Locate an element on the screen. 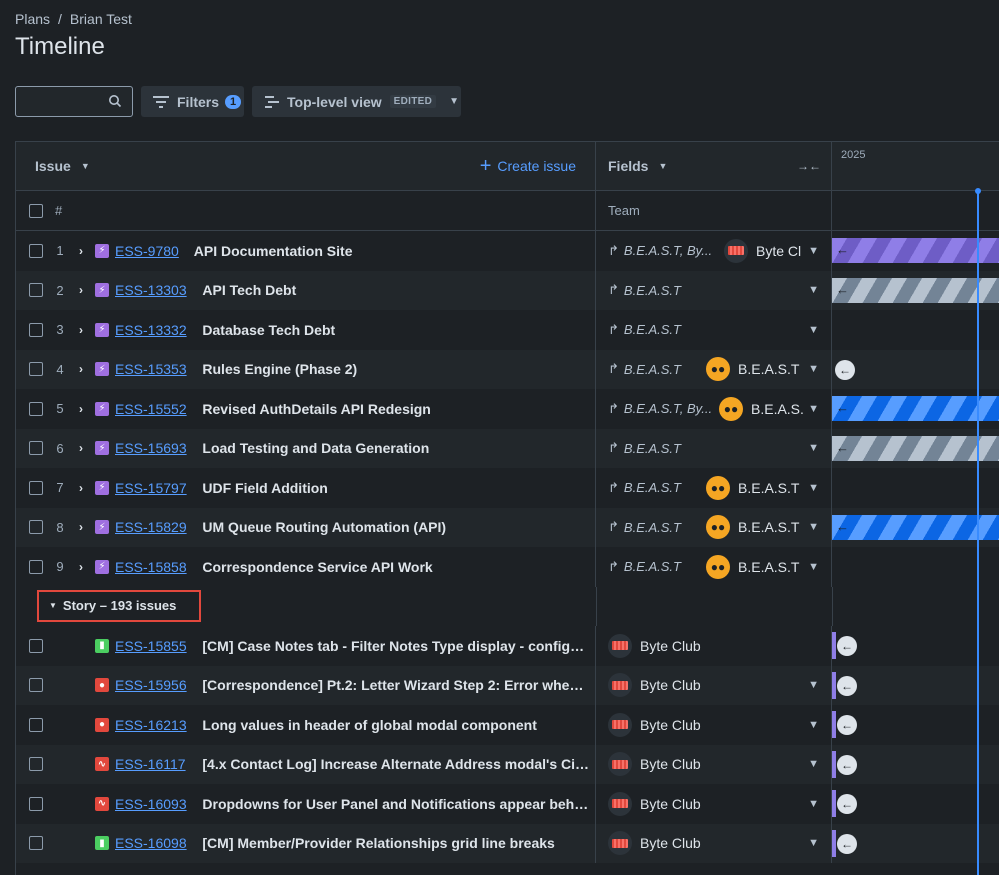 This screenshot has height=875, width=999. issue-summary: API Documentation Site is located at coordinates (390, 251).